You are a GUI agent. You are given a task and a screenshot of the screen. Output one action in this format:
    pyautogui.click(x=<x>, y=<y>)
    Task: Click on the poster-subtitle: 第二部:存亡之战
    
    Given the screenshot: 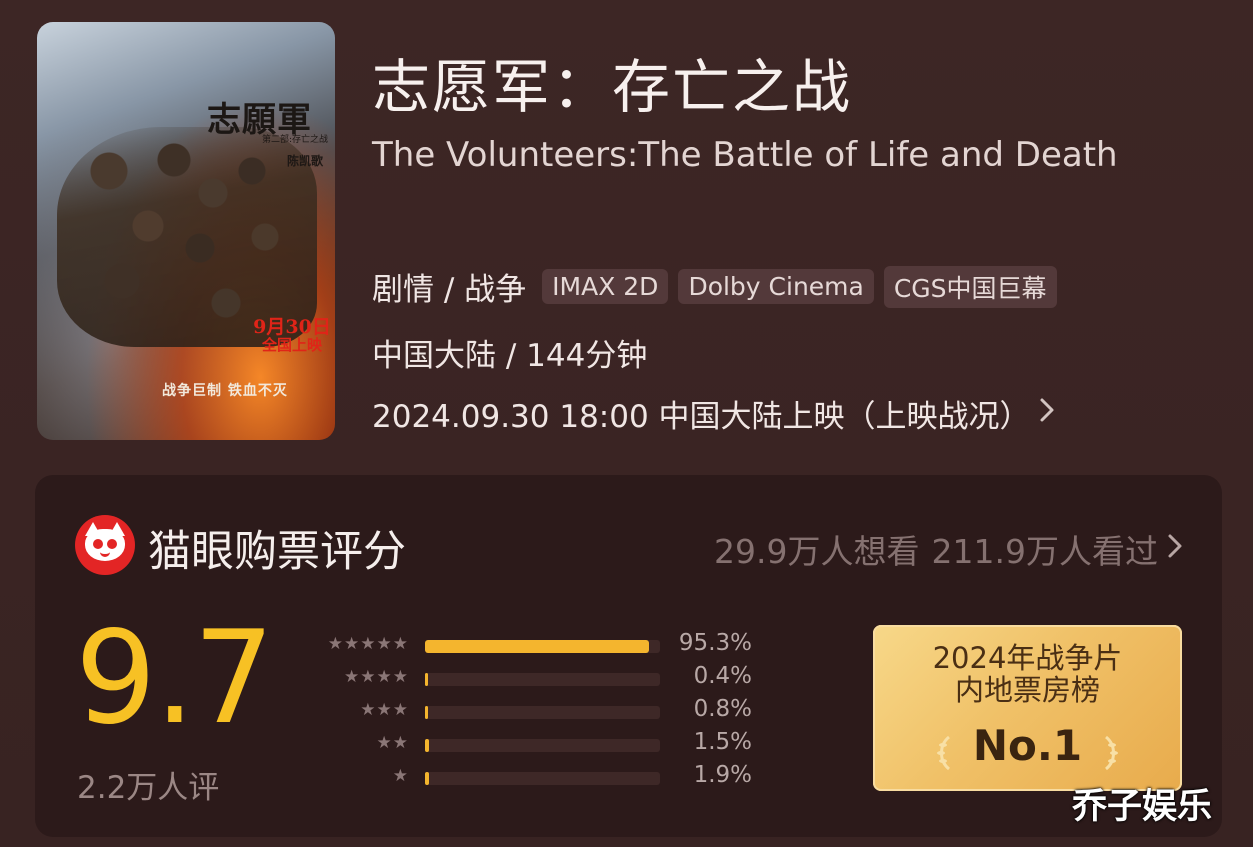 What is the action you would take?
    pyautogui.click(x=295, y=140)
    